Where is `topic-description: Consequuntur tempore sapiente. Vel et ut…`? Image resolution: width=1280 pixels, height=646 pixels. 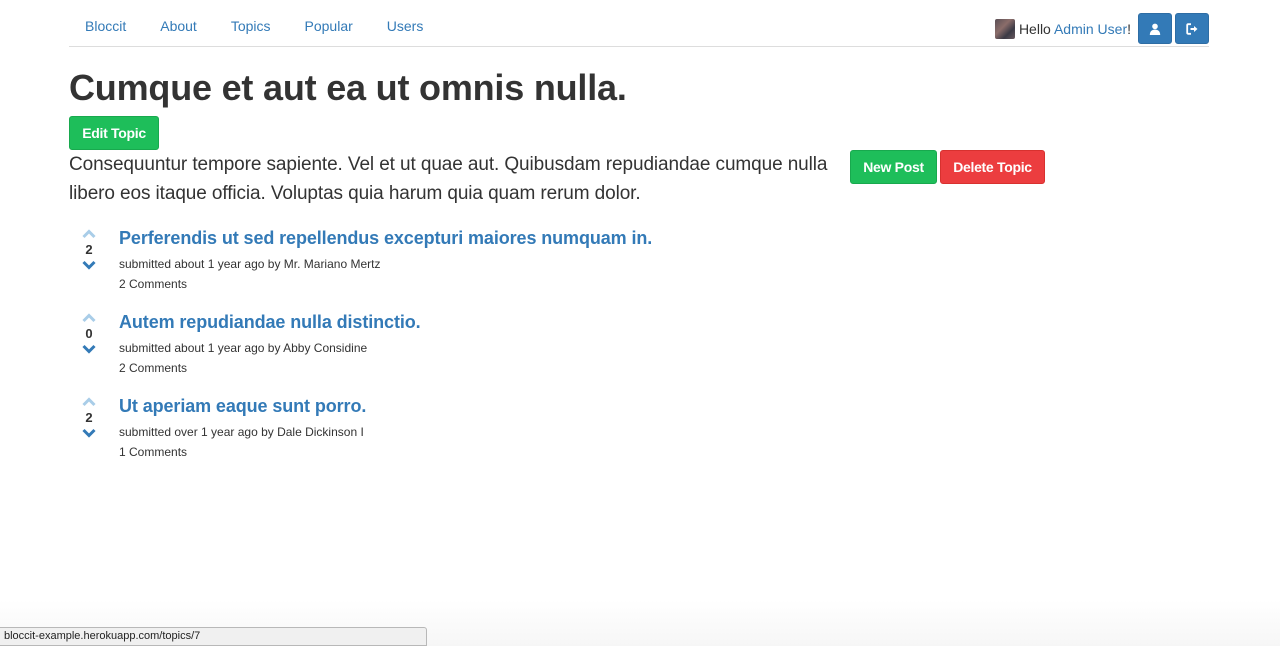
topic-description: Consequuntur tempore sapiente. Vel et ut… is located at coordinates (448, 179).